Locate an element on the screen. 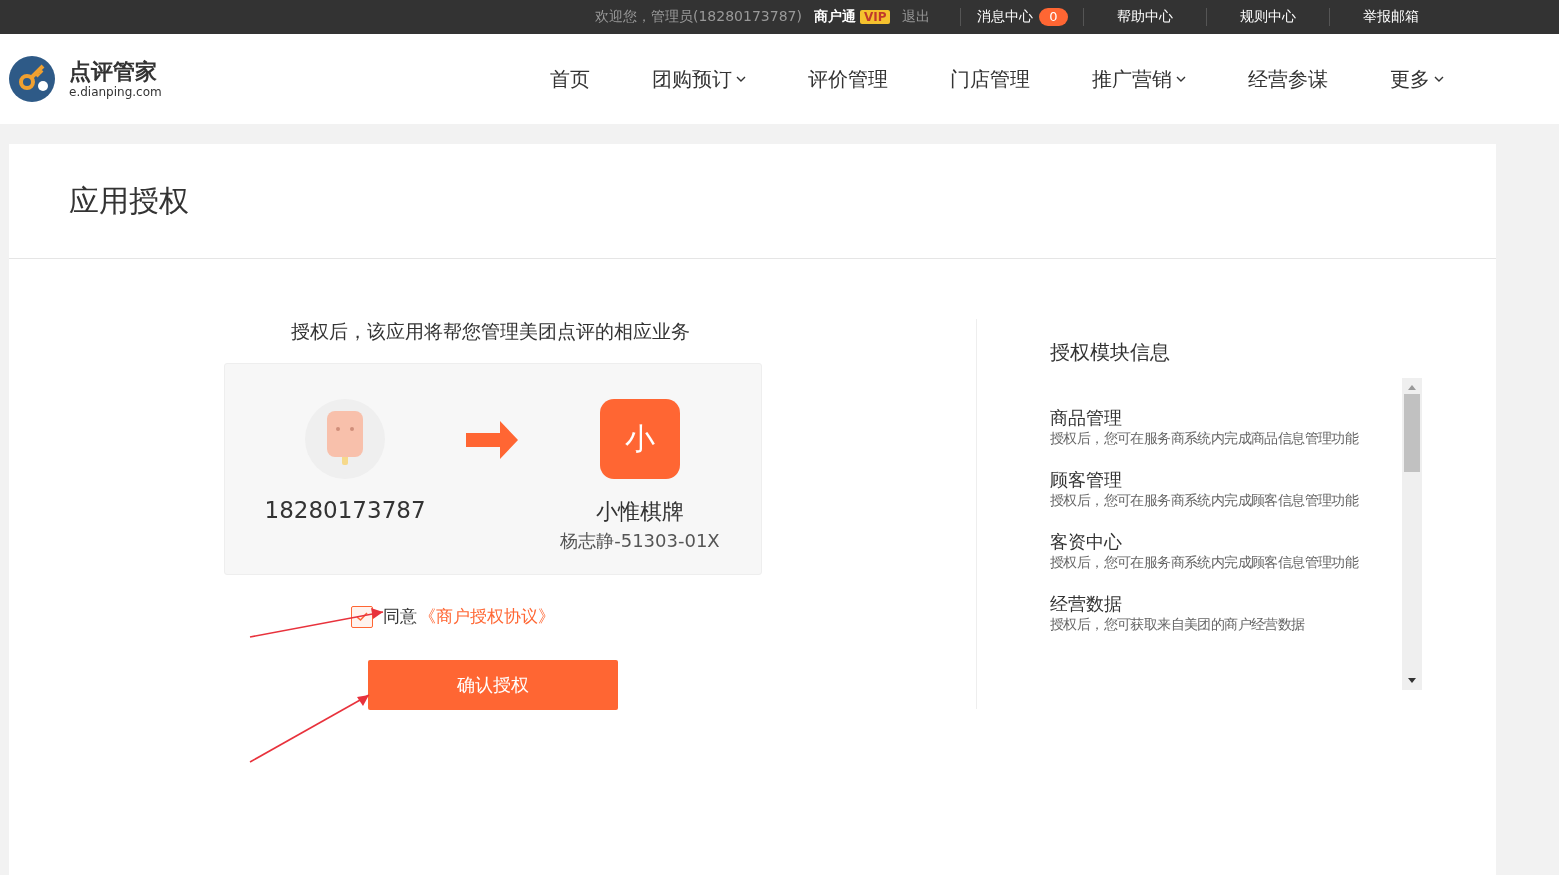  module-description: 授权后，您可在服务商系统内完成商品信息管理功能 is located at coordinates (1205, 439).